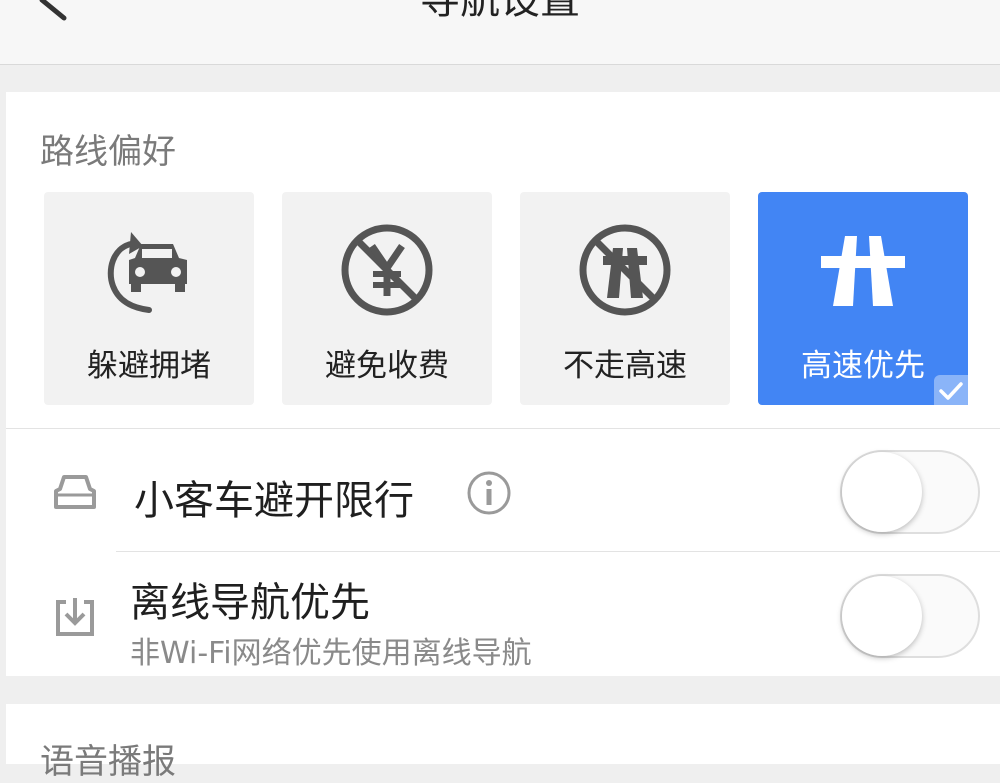 The height and width of the screenshot is (783, 1000). What do you see at coordinates (489, 493) in the screenshot?
I see `info-icon` at bounding box center [489, 493].